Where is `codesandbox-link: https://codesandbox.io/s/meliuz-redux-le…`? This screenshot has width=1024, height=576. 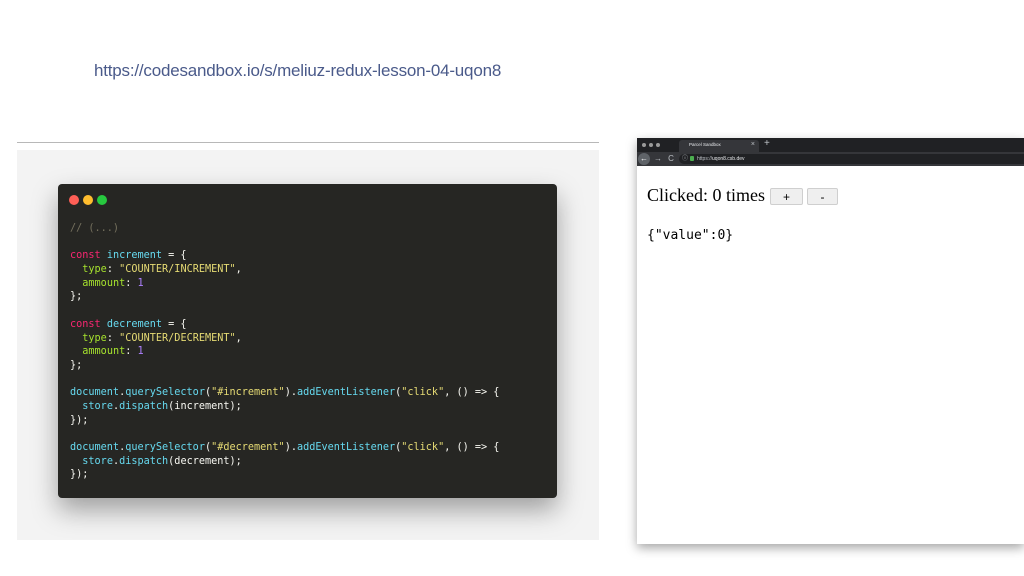
codesandbox-link: https://codesandbox.io/s/meliuz-redux-le… is located at coordinates (297, 71).